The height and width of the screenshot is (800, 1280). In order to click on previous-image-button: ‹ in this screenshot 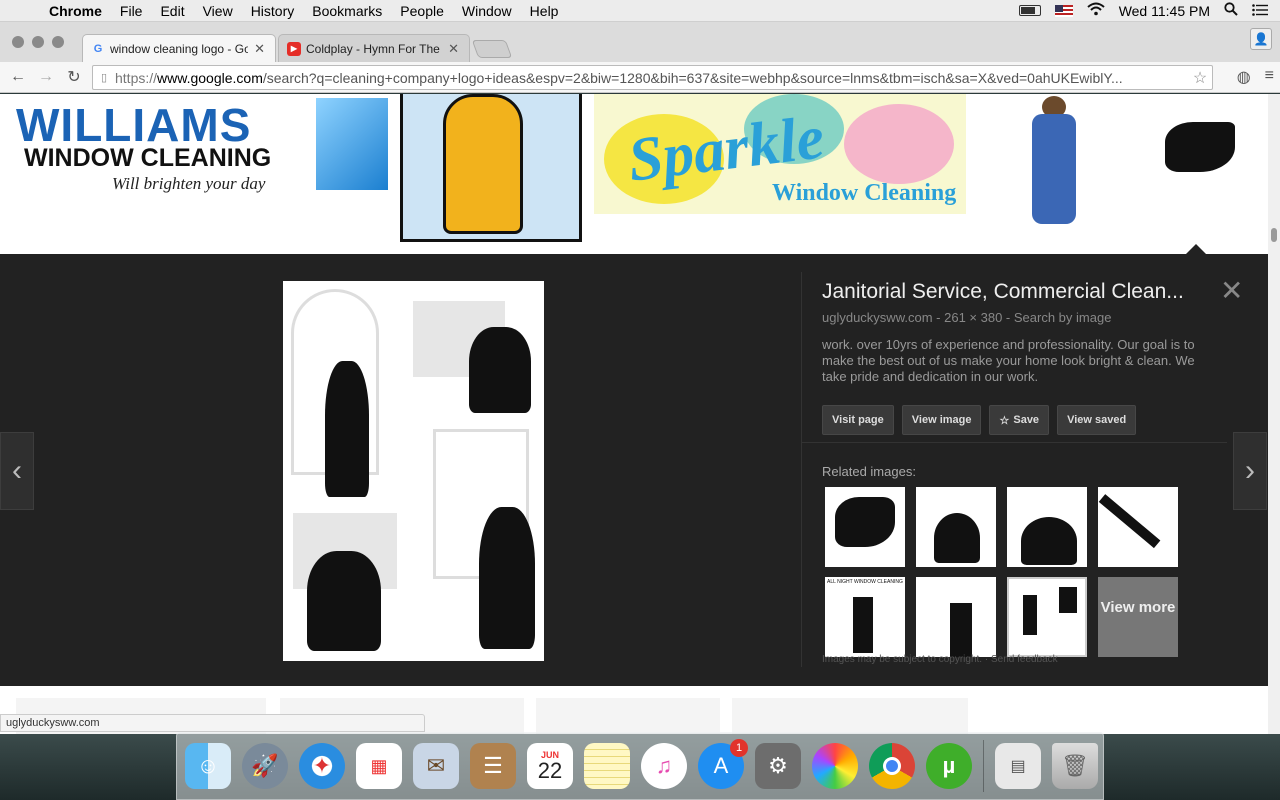, I will do `click(17, 471)`.